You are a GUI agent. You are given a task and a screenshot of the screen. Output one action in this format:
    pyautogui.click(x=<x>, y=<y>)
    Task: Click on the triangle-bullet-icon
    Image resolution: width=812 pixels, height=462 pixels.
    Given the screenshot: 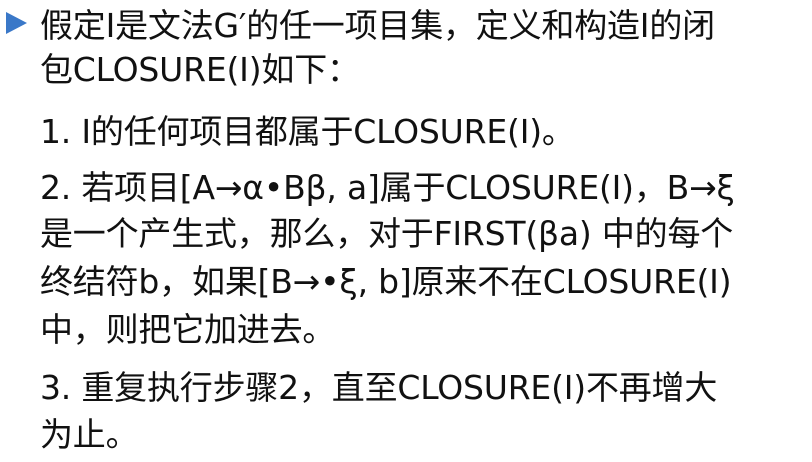 What is the action you would take?
    pyautogui.click(x=16, y=23)
    